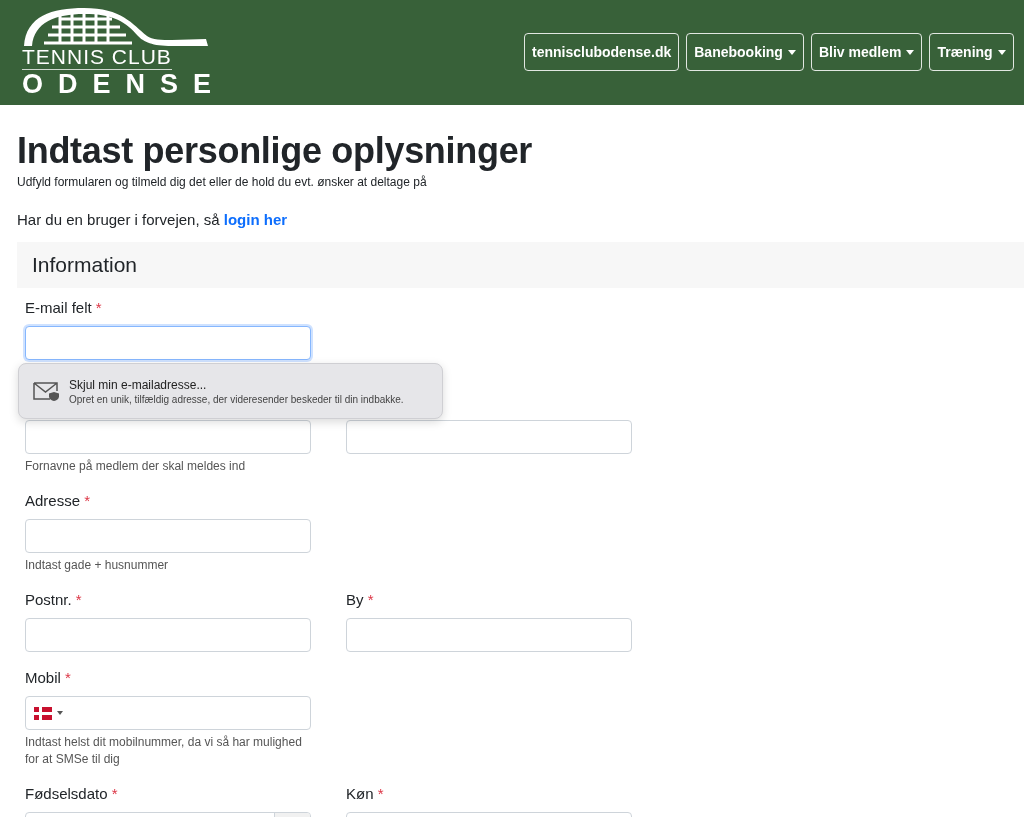  Describe the element at coordinates (255, 219) in the screenshot. I see `login-link: login her` at that location.